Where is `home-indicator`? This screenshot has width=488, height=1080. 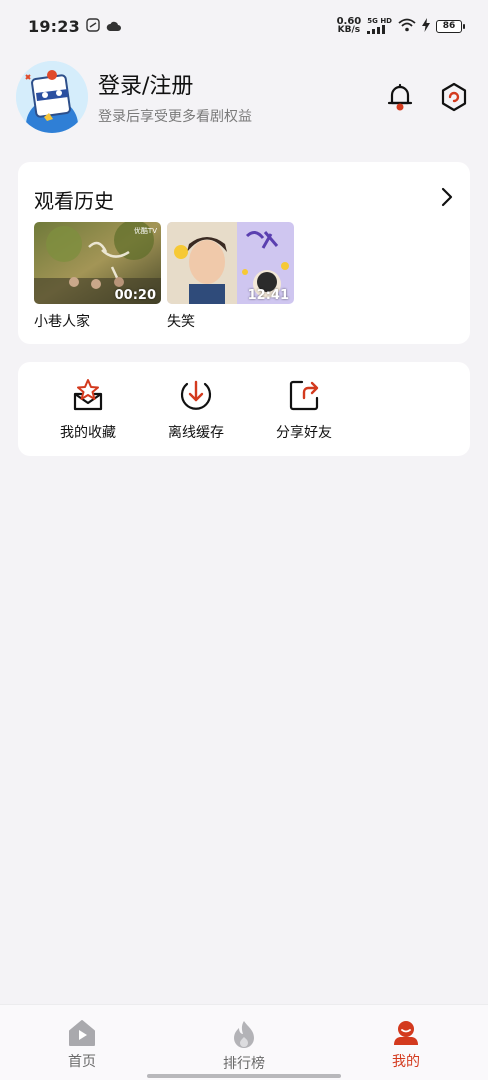 home-indicator is located at coordinates (244, 1076).